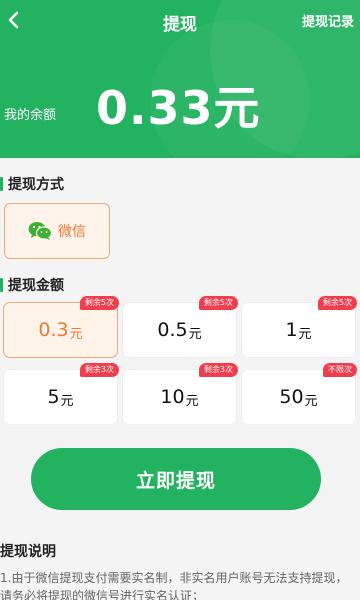 This screenshot has width=360, height=600. I want to click on method-section-label: 提现方式, so click(36, 185).